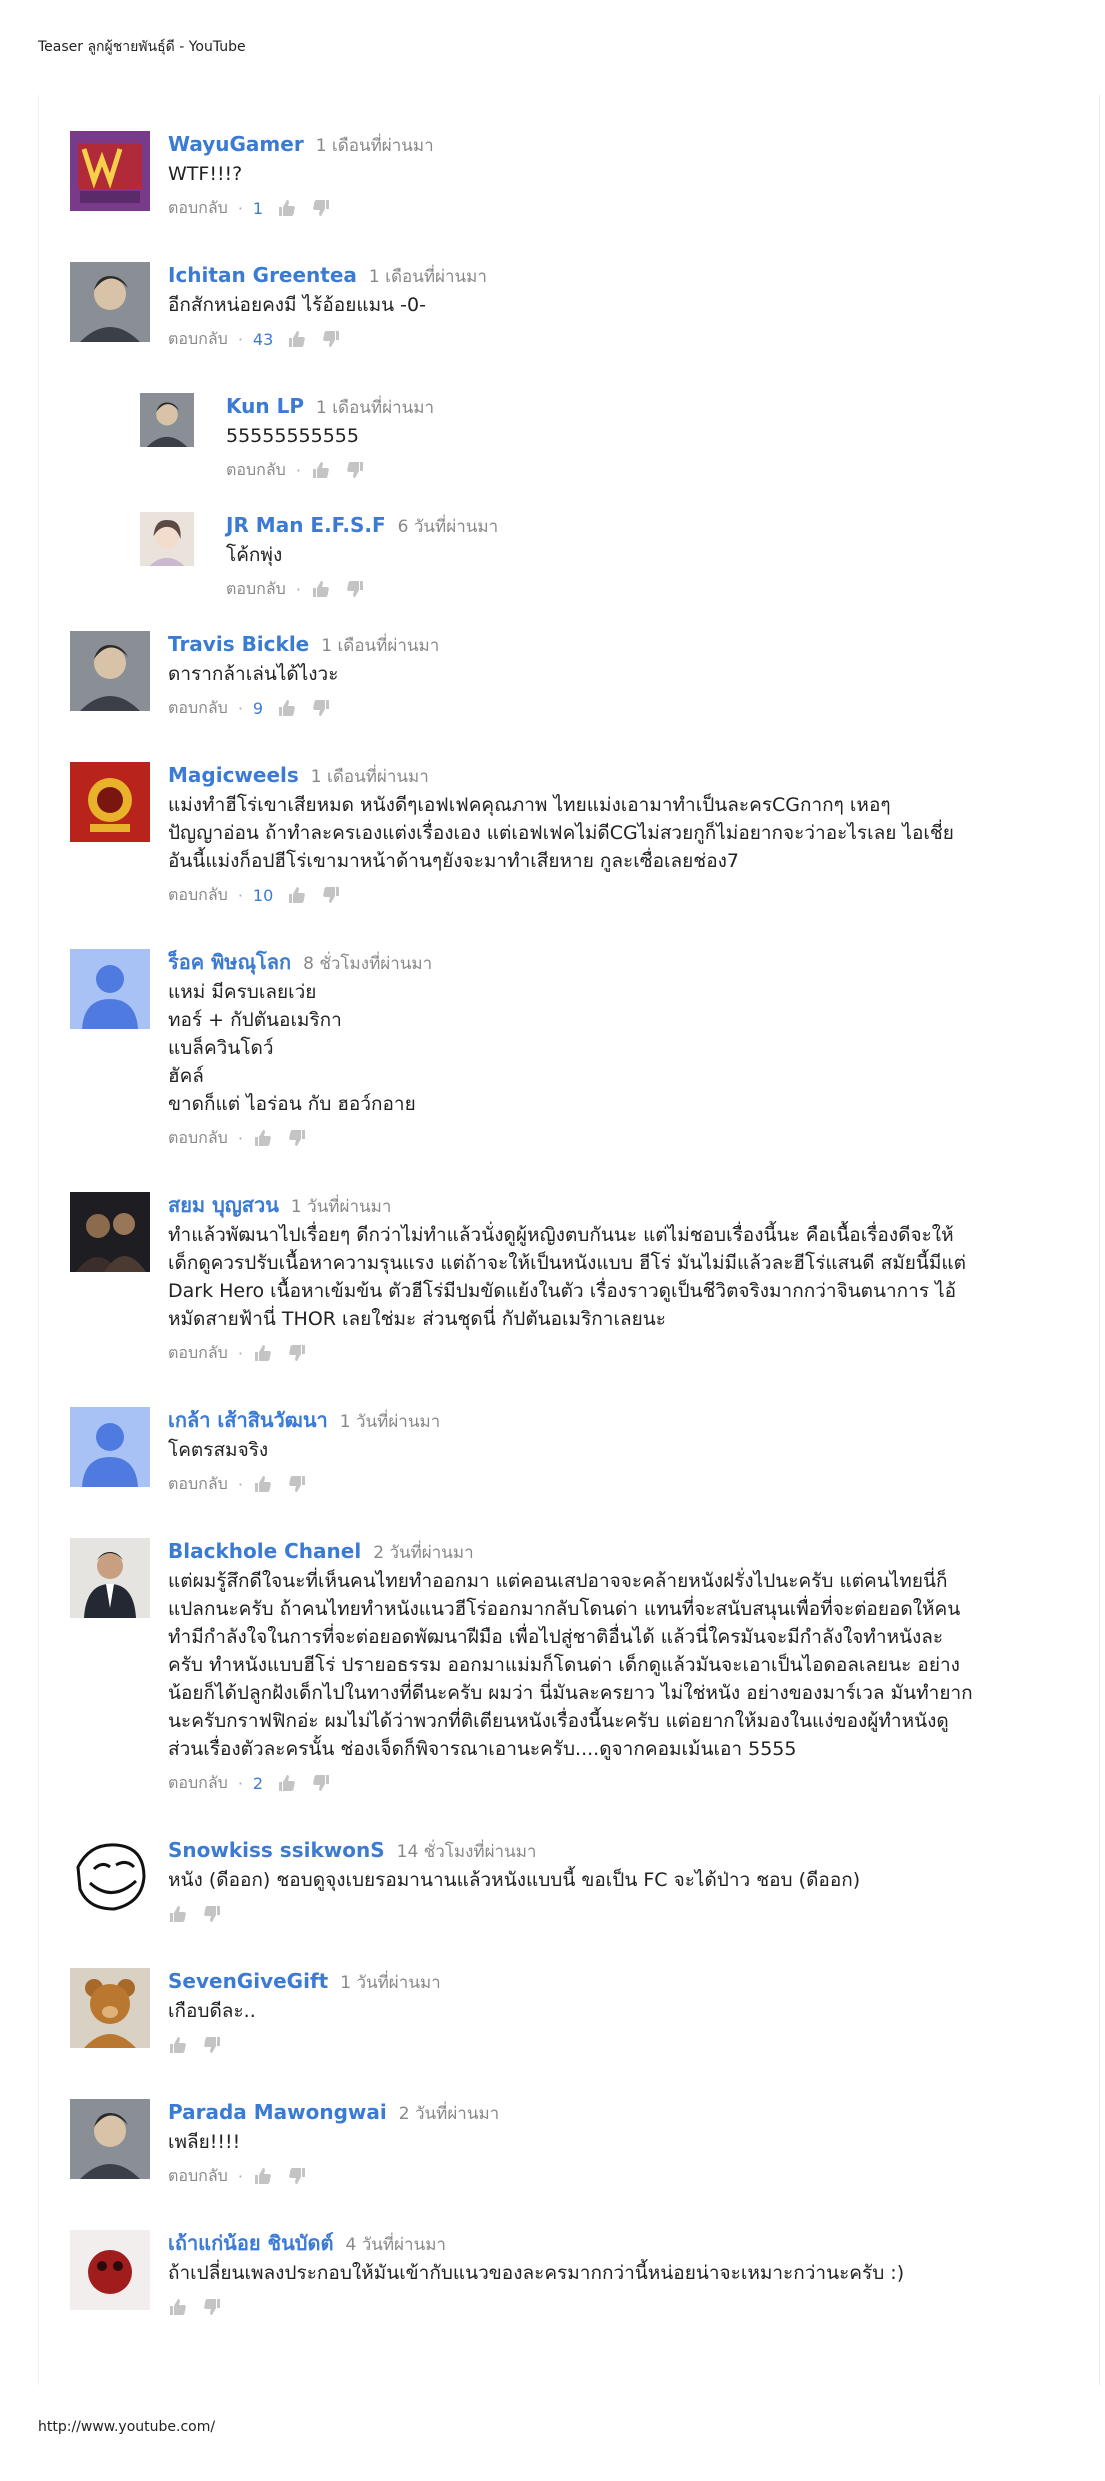 The image size is (1105, 2481). Describe the element at coordinates (277, 2112) in the screenshot. I see `comment-author: Parada Mawongwai` at that location.